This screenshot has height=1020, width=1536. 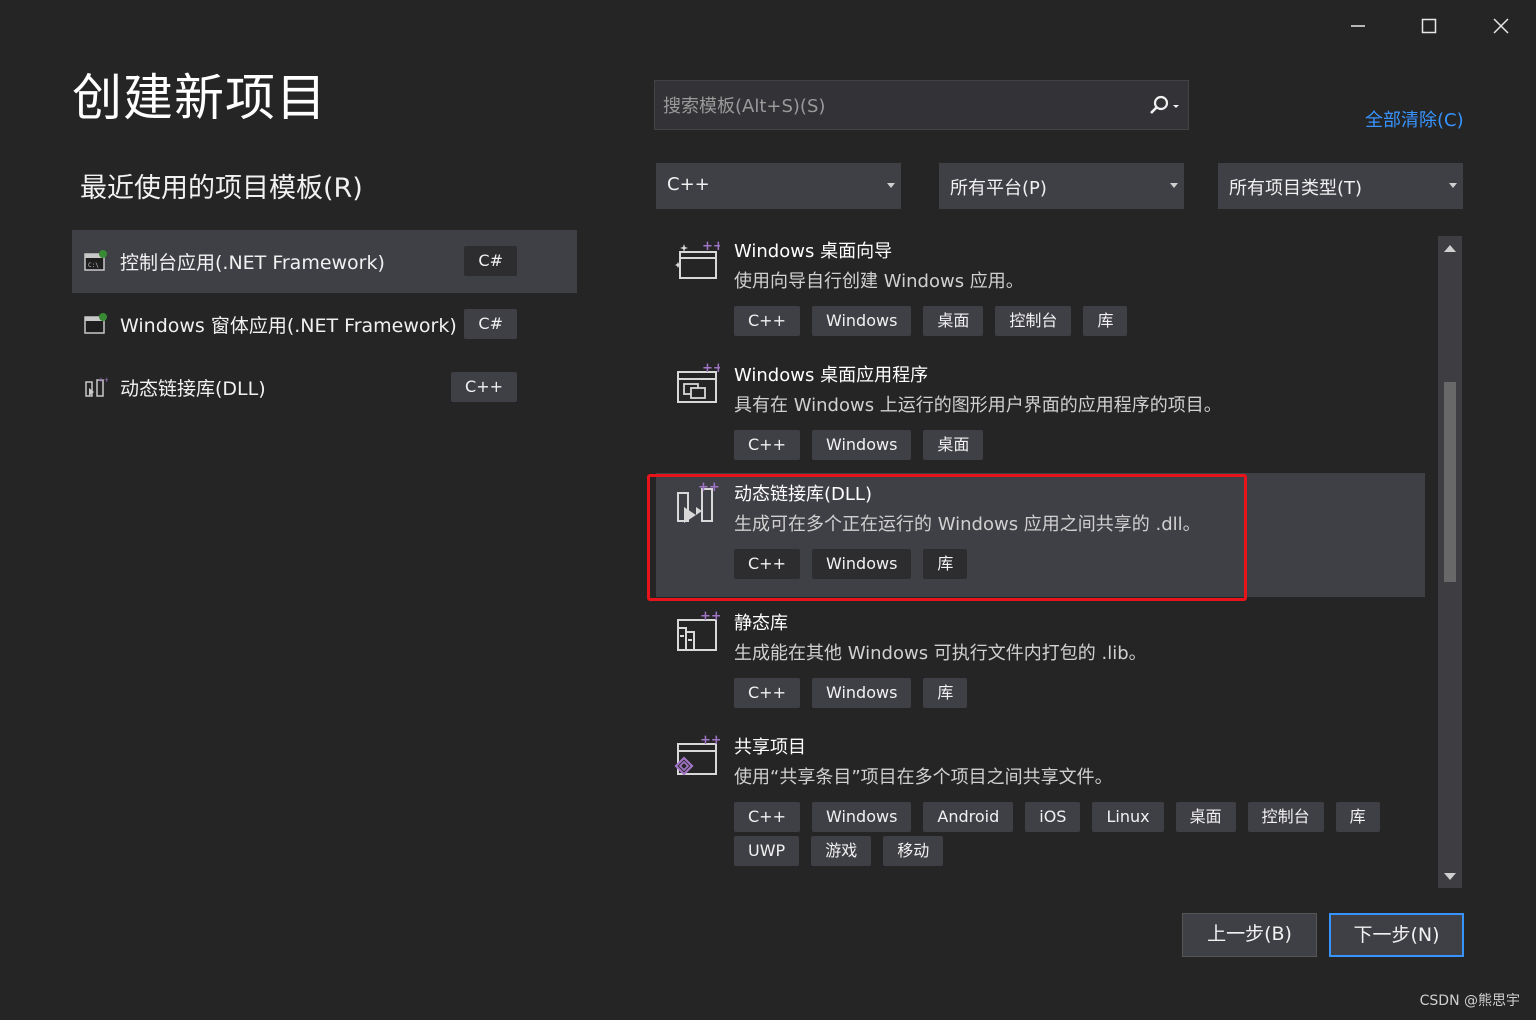 I want to click on search-icon, so click(x=1162, y=106).